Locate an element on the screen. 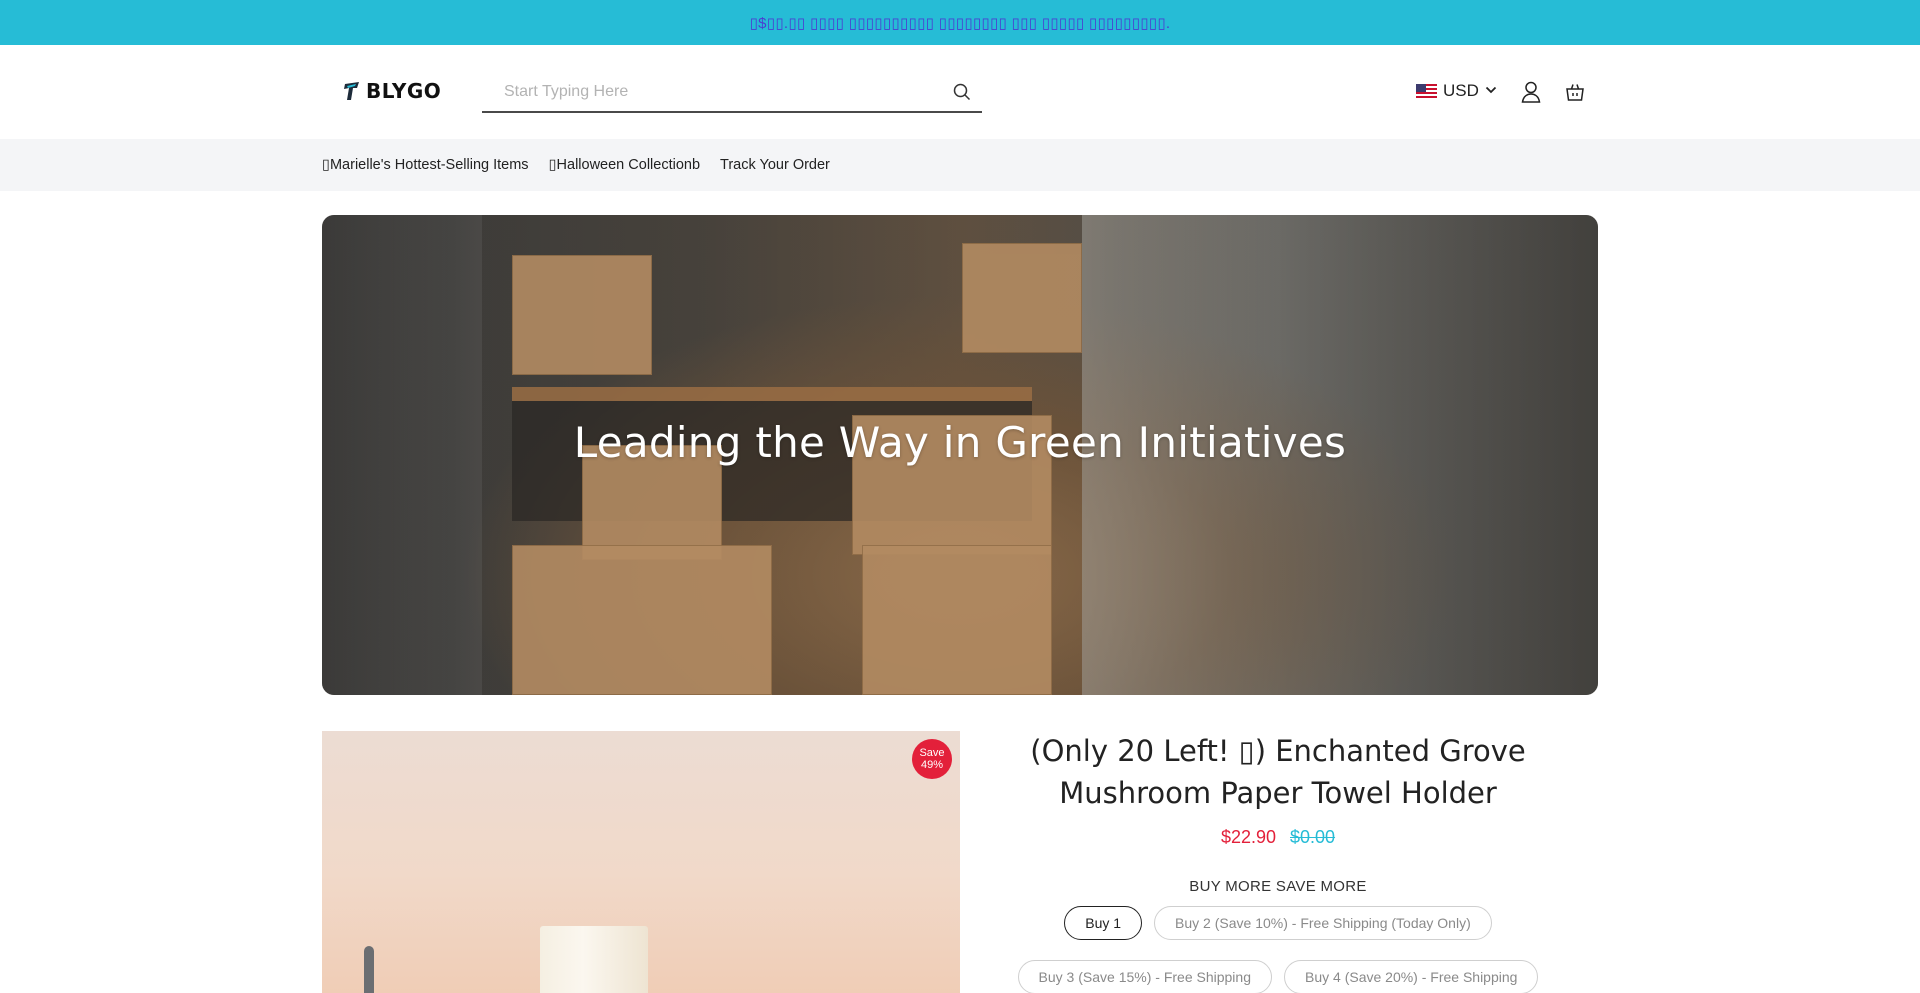  logo: BLYGO is located at coordinates (391, 91).